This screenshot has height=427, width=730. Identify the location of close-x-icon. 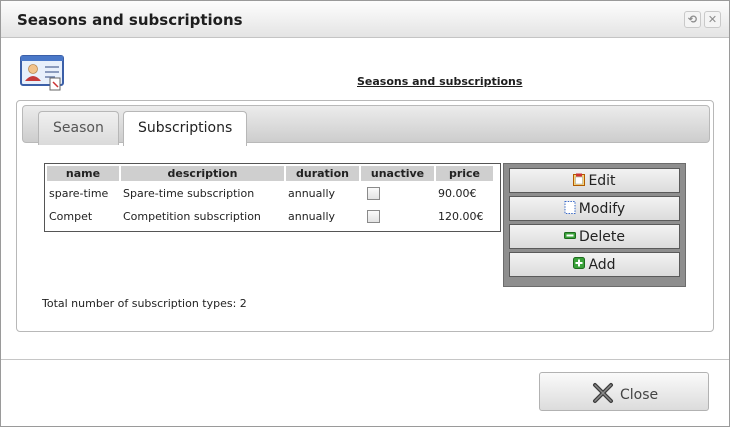
(603, 393).